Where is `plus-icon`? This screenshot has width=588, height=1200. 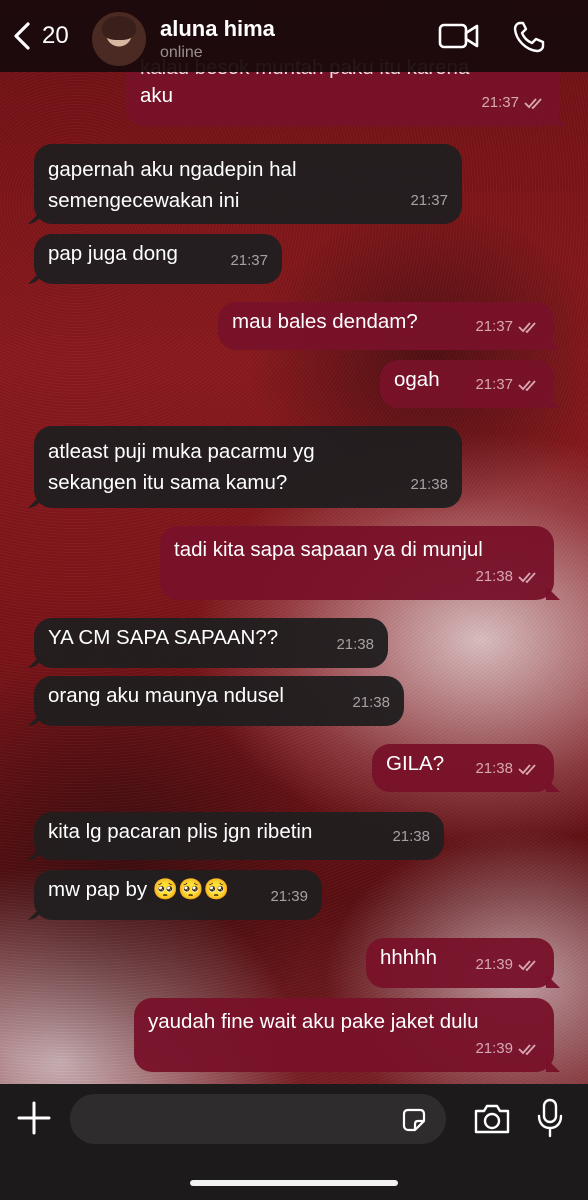
plus-icon is located at coordinates (34, 1118).